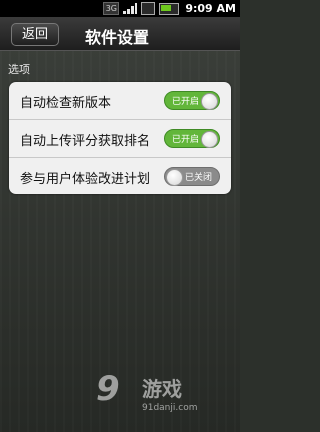 The image size is (320, 432). Describe the element at coordinates (130, 8) in the screenshot. I see `signal-strength-icon` at that location.